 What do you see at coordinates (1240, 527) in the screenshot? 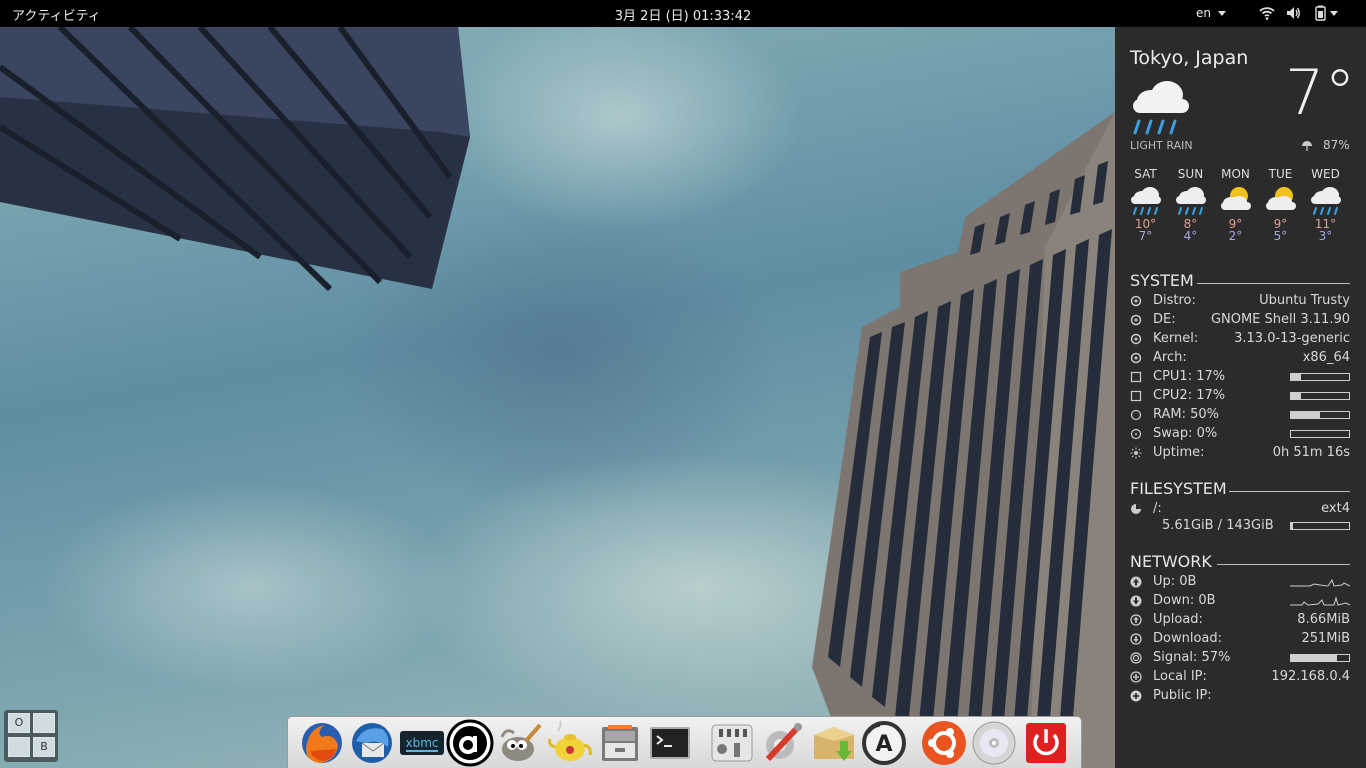
I see `filesystem-usage-row: 5.61GiB / 143GiB` at bounding box center [1240, 527].